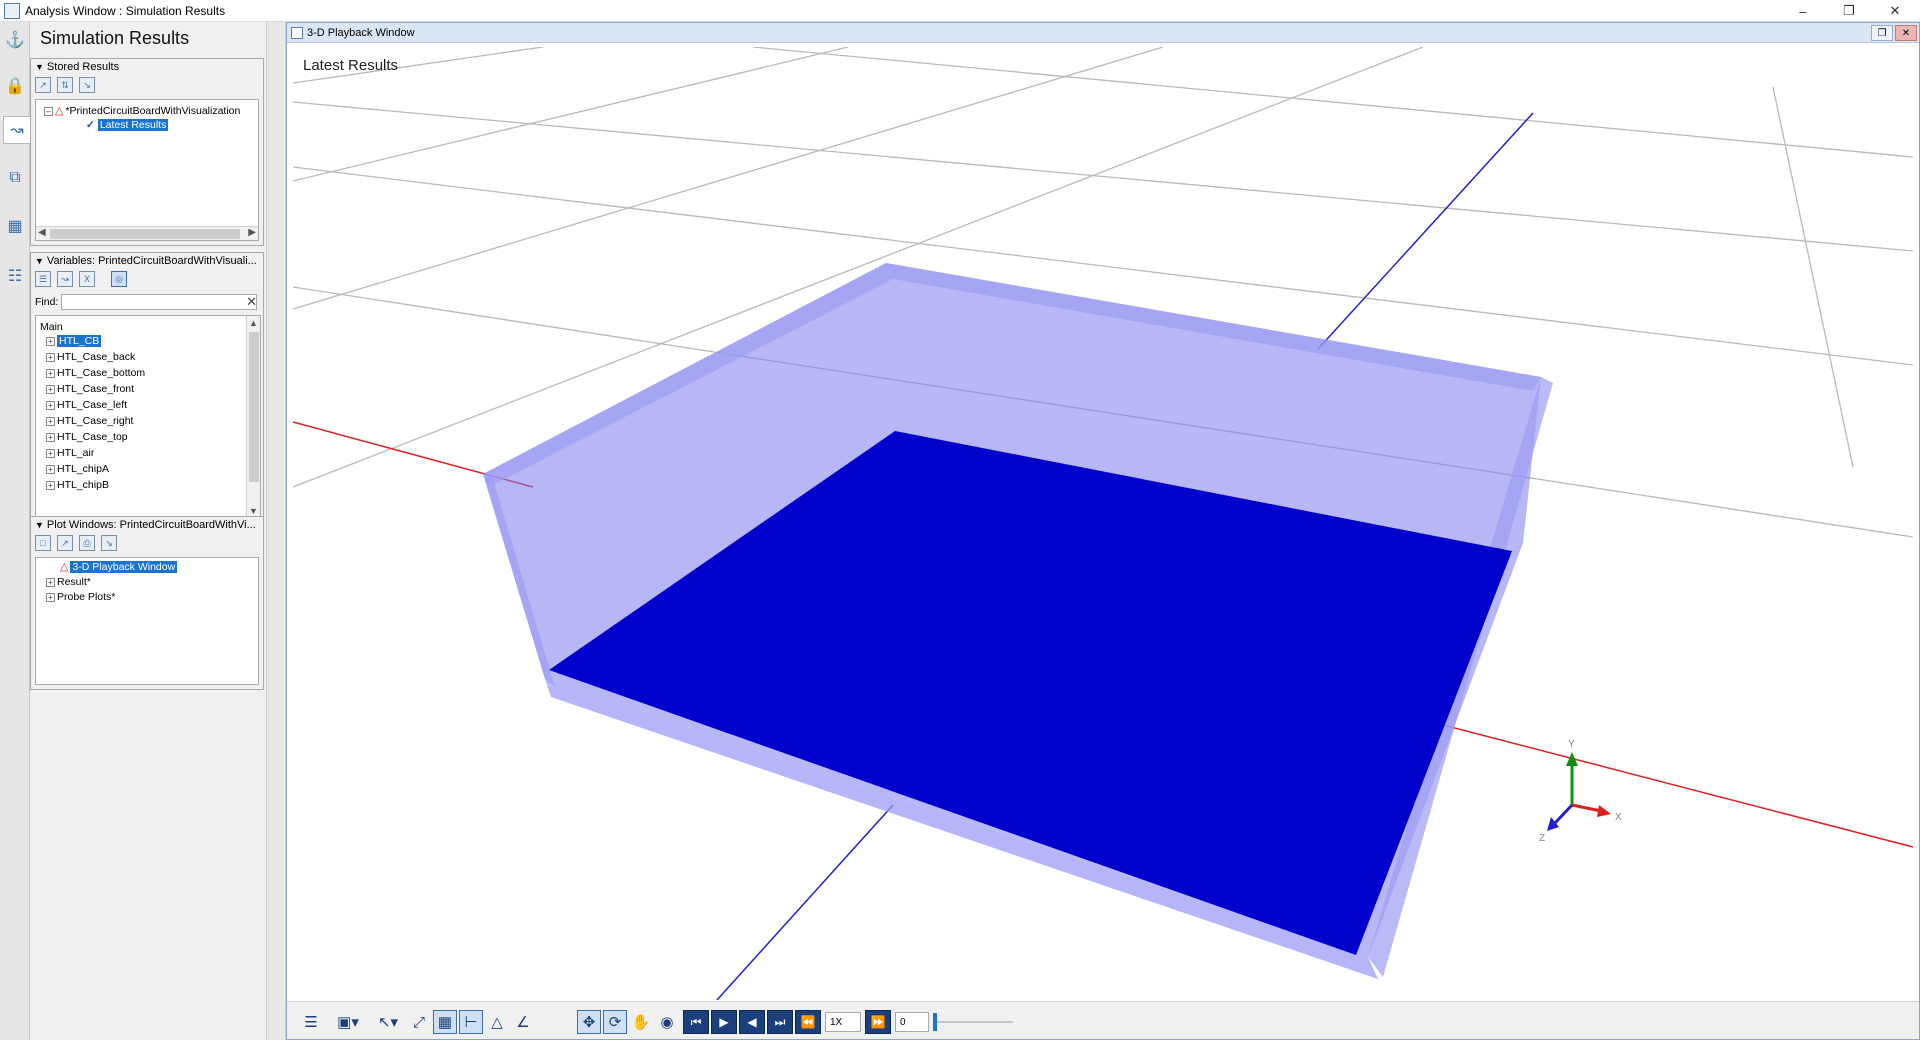 This screenshot has width=1920, height=1040. I want to click on tree-node-variable: + HTL_CB, so click(74, 341).